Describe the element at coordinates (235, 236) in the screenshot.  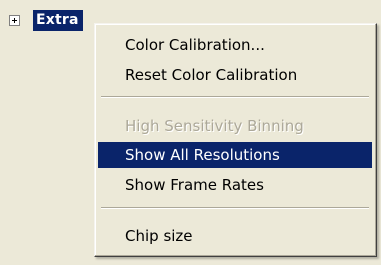
I see `menu-item-chip-size: Chip size` at that location.